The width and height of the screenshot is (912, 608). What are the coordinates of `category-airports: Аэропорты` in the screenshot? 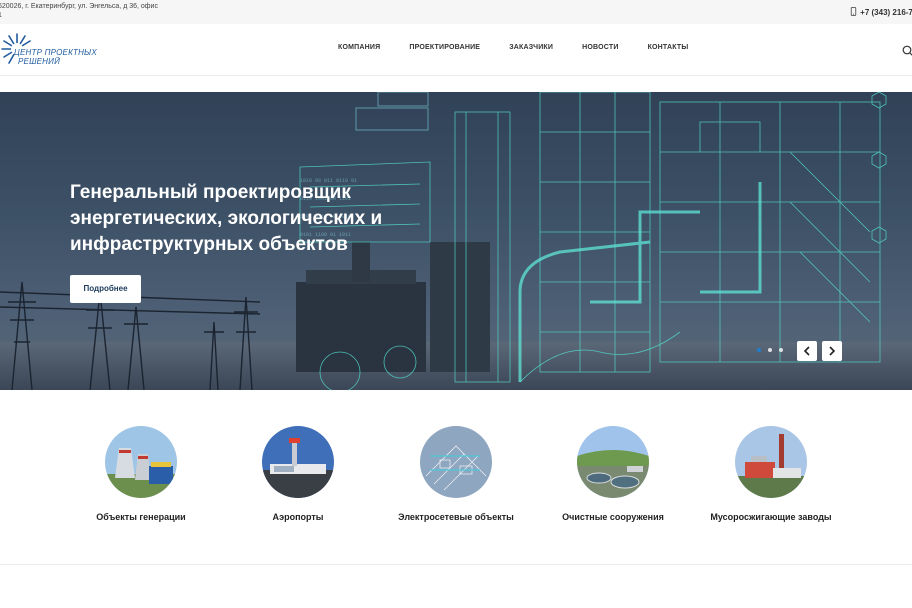 It's located at (298, 474).